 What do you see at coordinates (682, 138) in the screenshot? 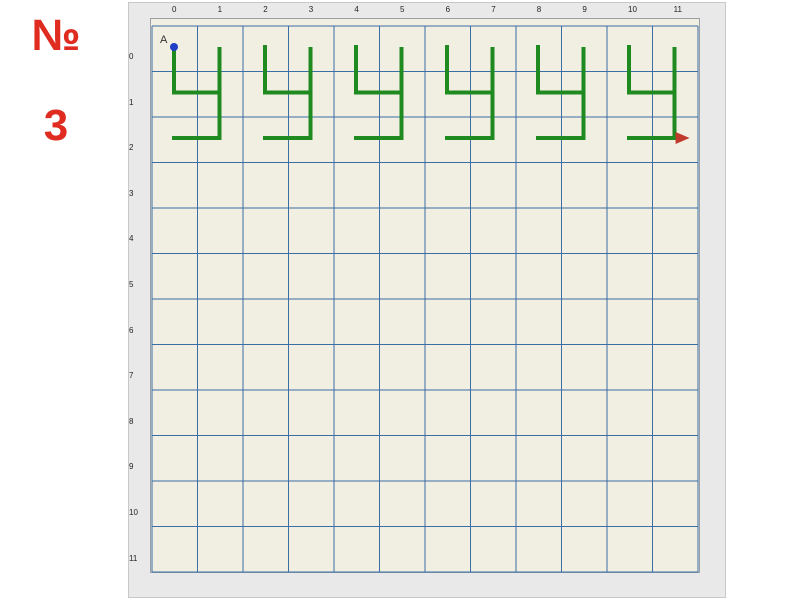
I see `executor-arrow-icon` at bounding box center [682, 138].